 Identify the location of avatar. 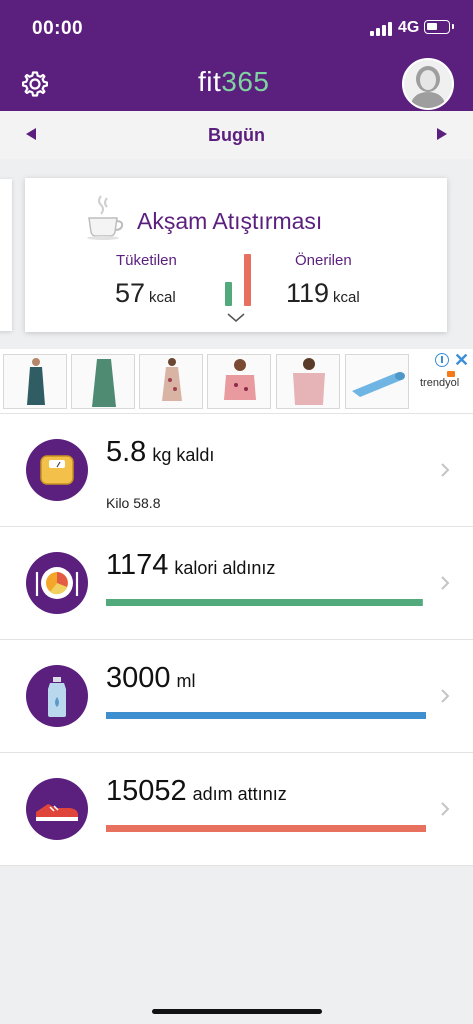
(428, 84).